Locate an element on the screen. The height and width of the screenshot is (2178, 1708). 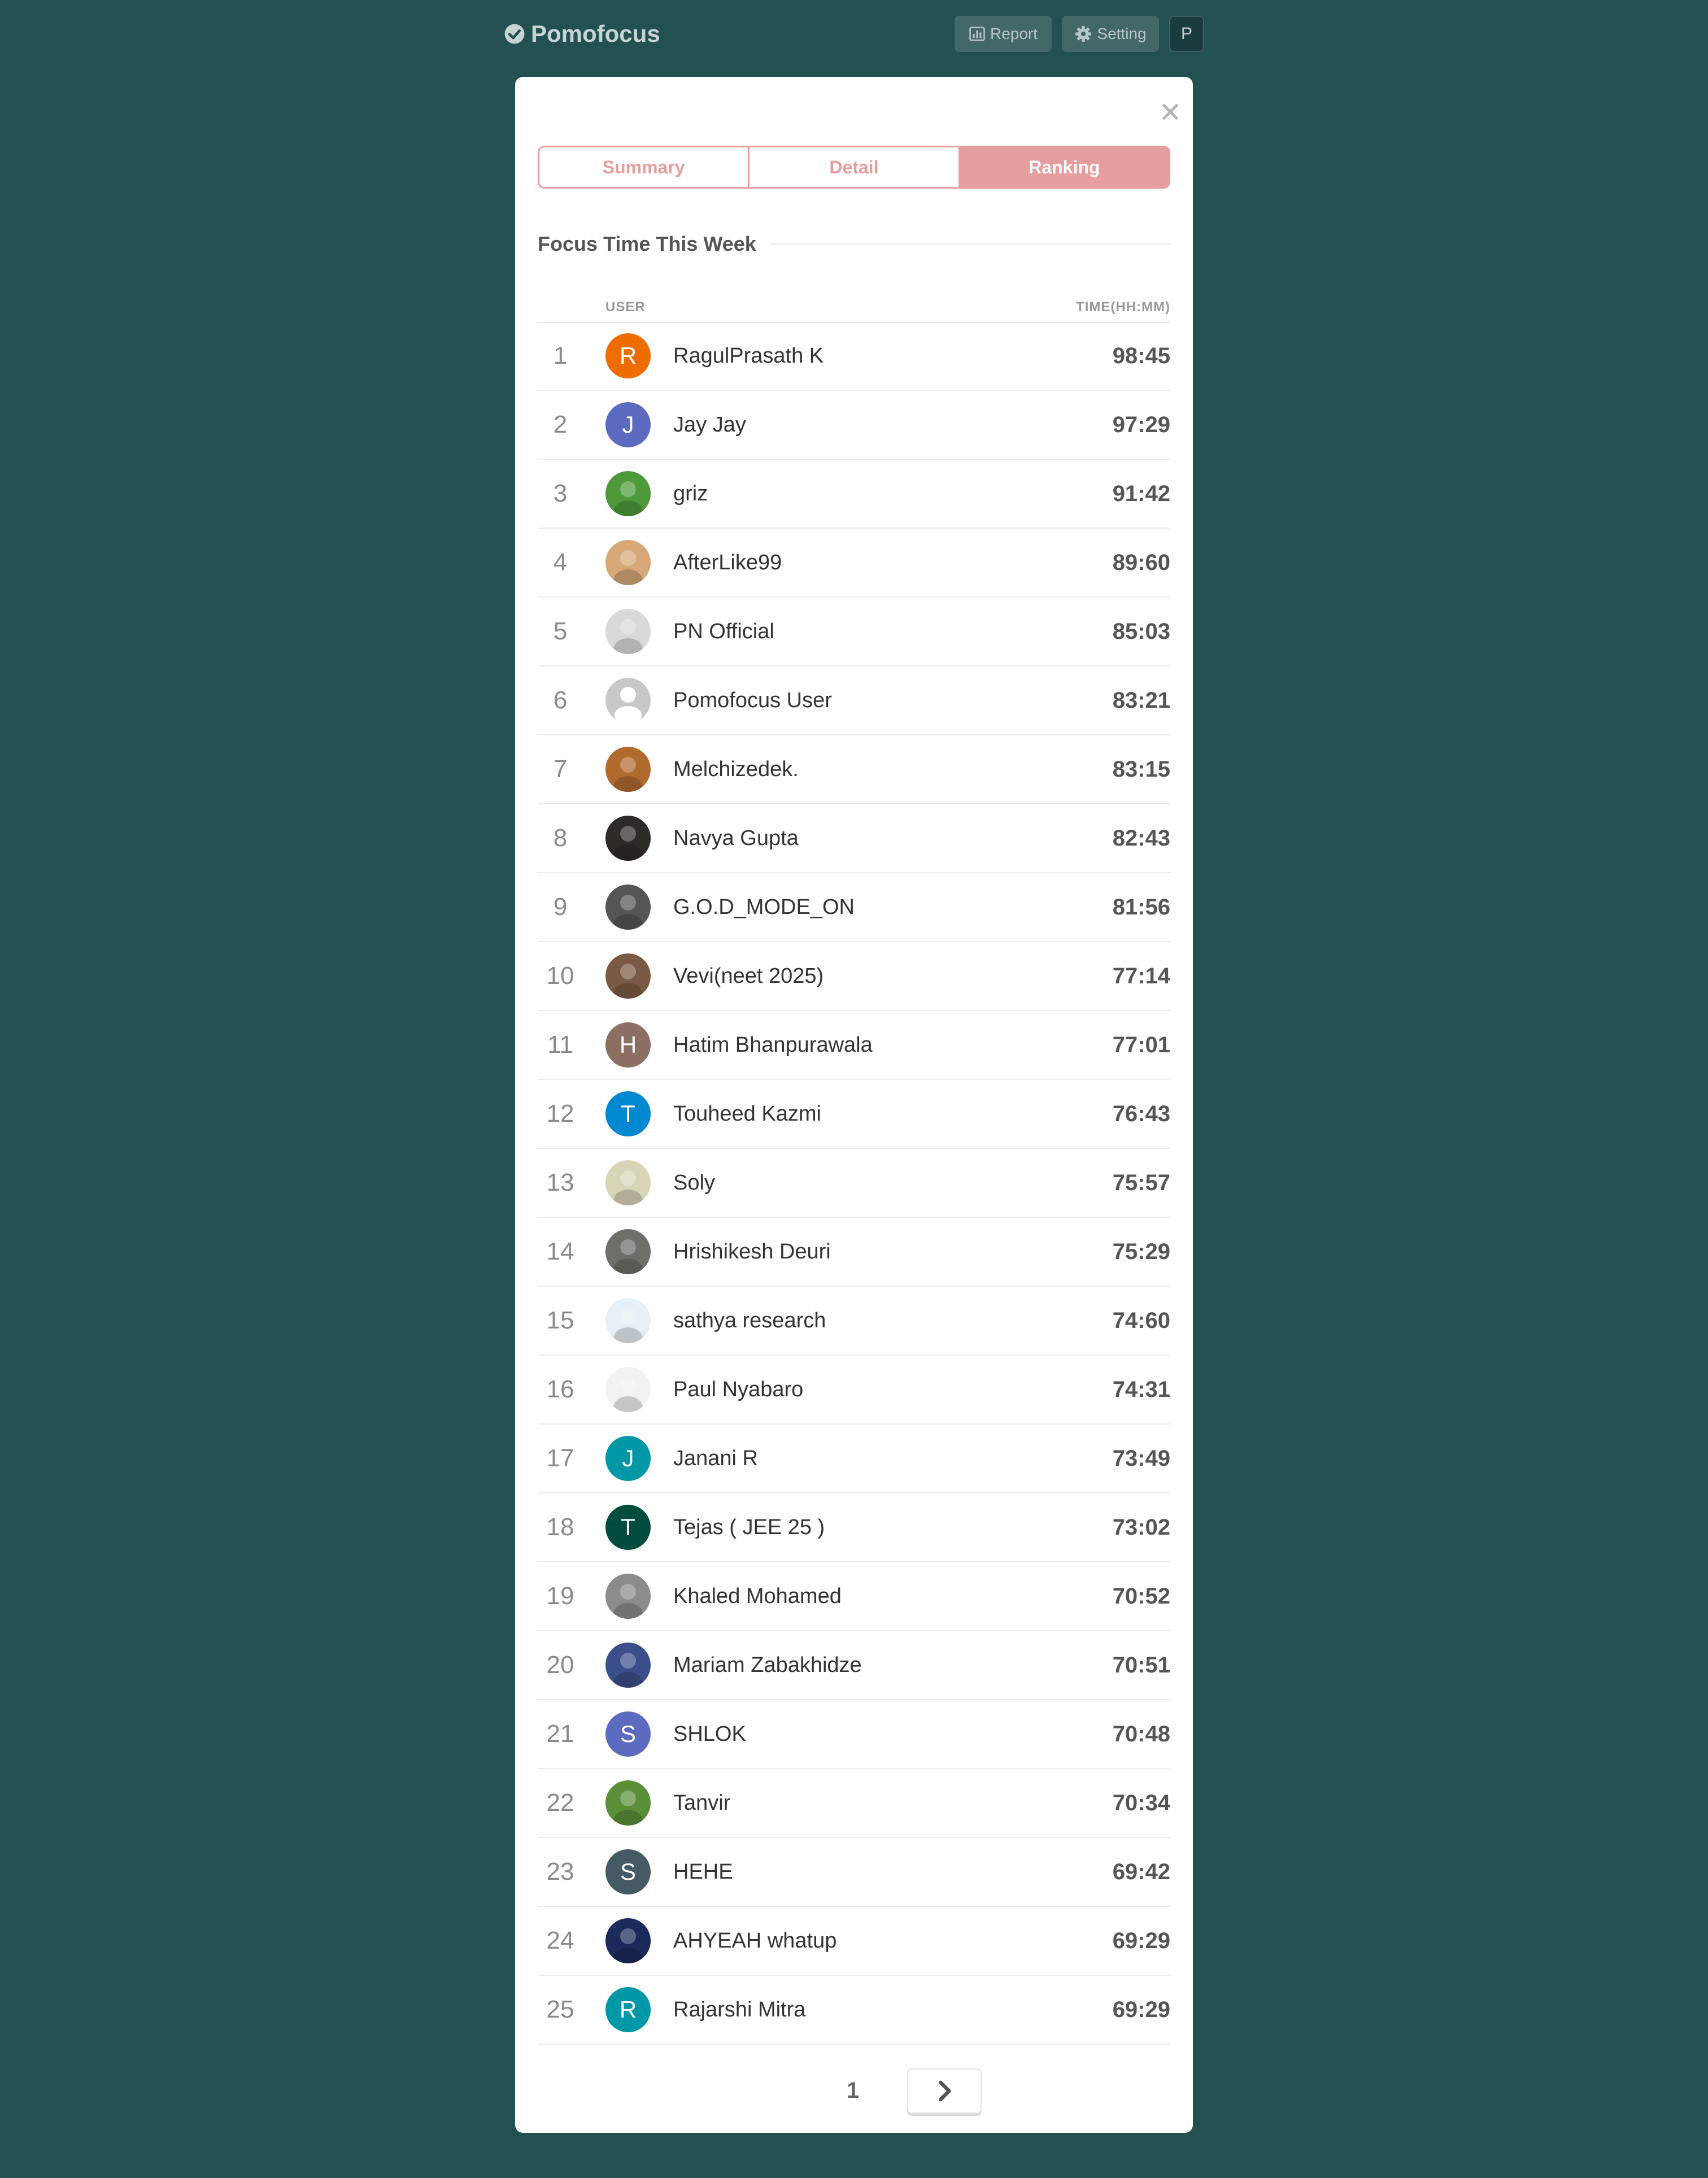
focus-time: 74:60 is located at coordinates (1141, 1320).